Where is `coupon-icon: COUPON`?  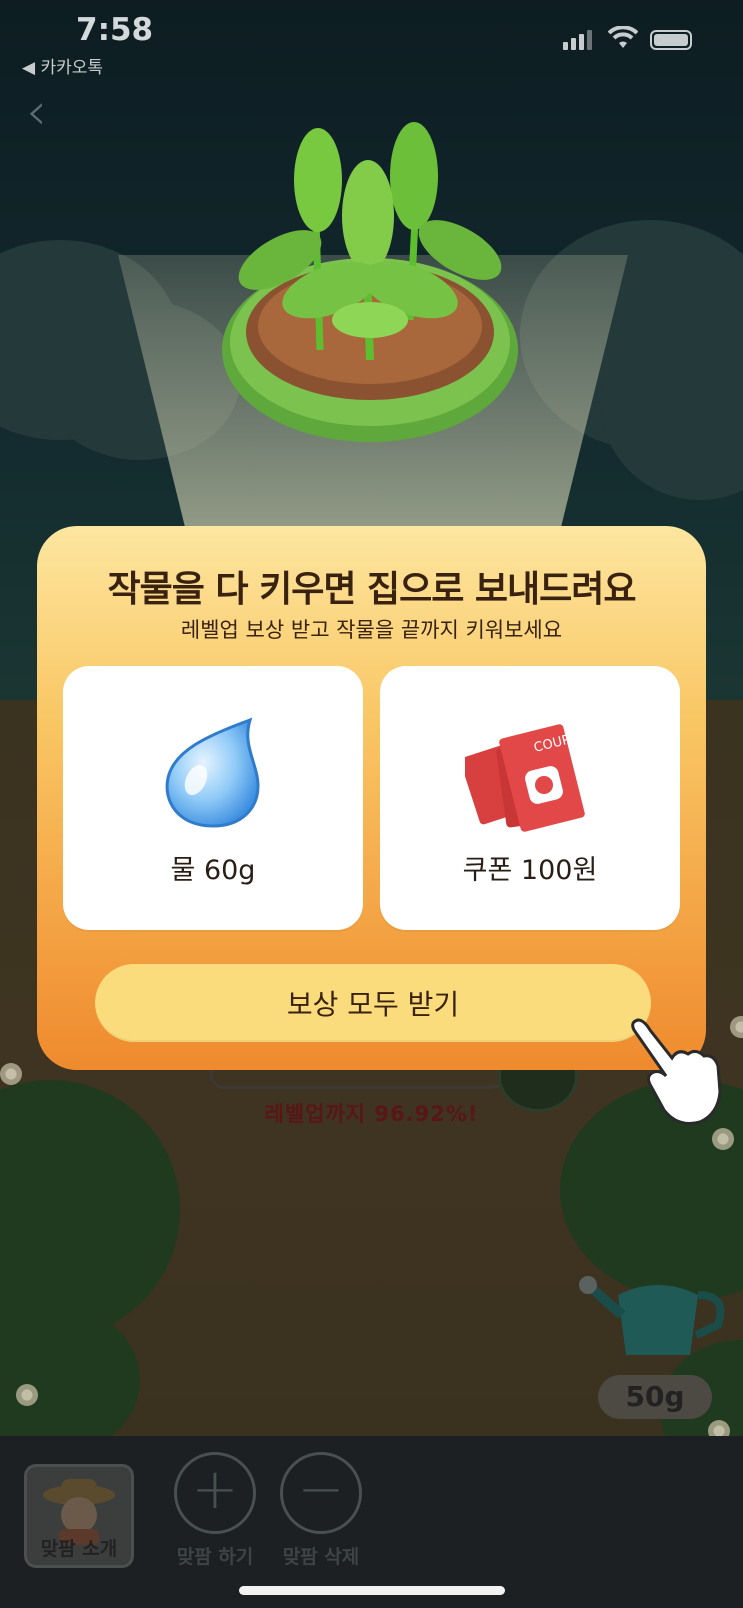 coupon-icon: COUPON is located at coordinates (528, 778).